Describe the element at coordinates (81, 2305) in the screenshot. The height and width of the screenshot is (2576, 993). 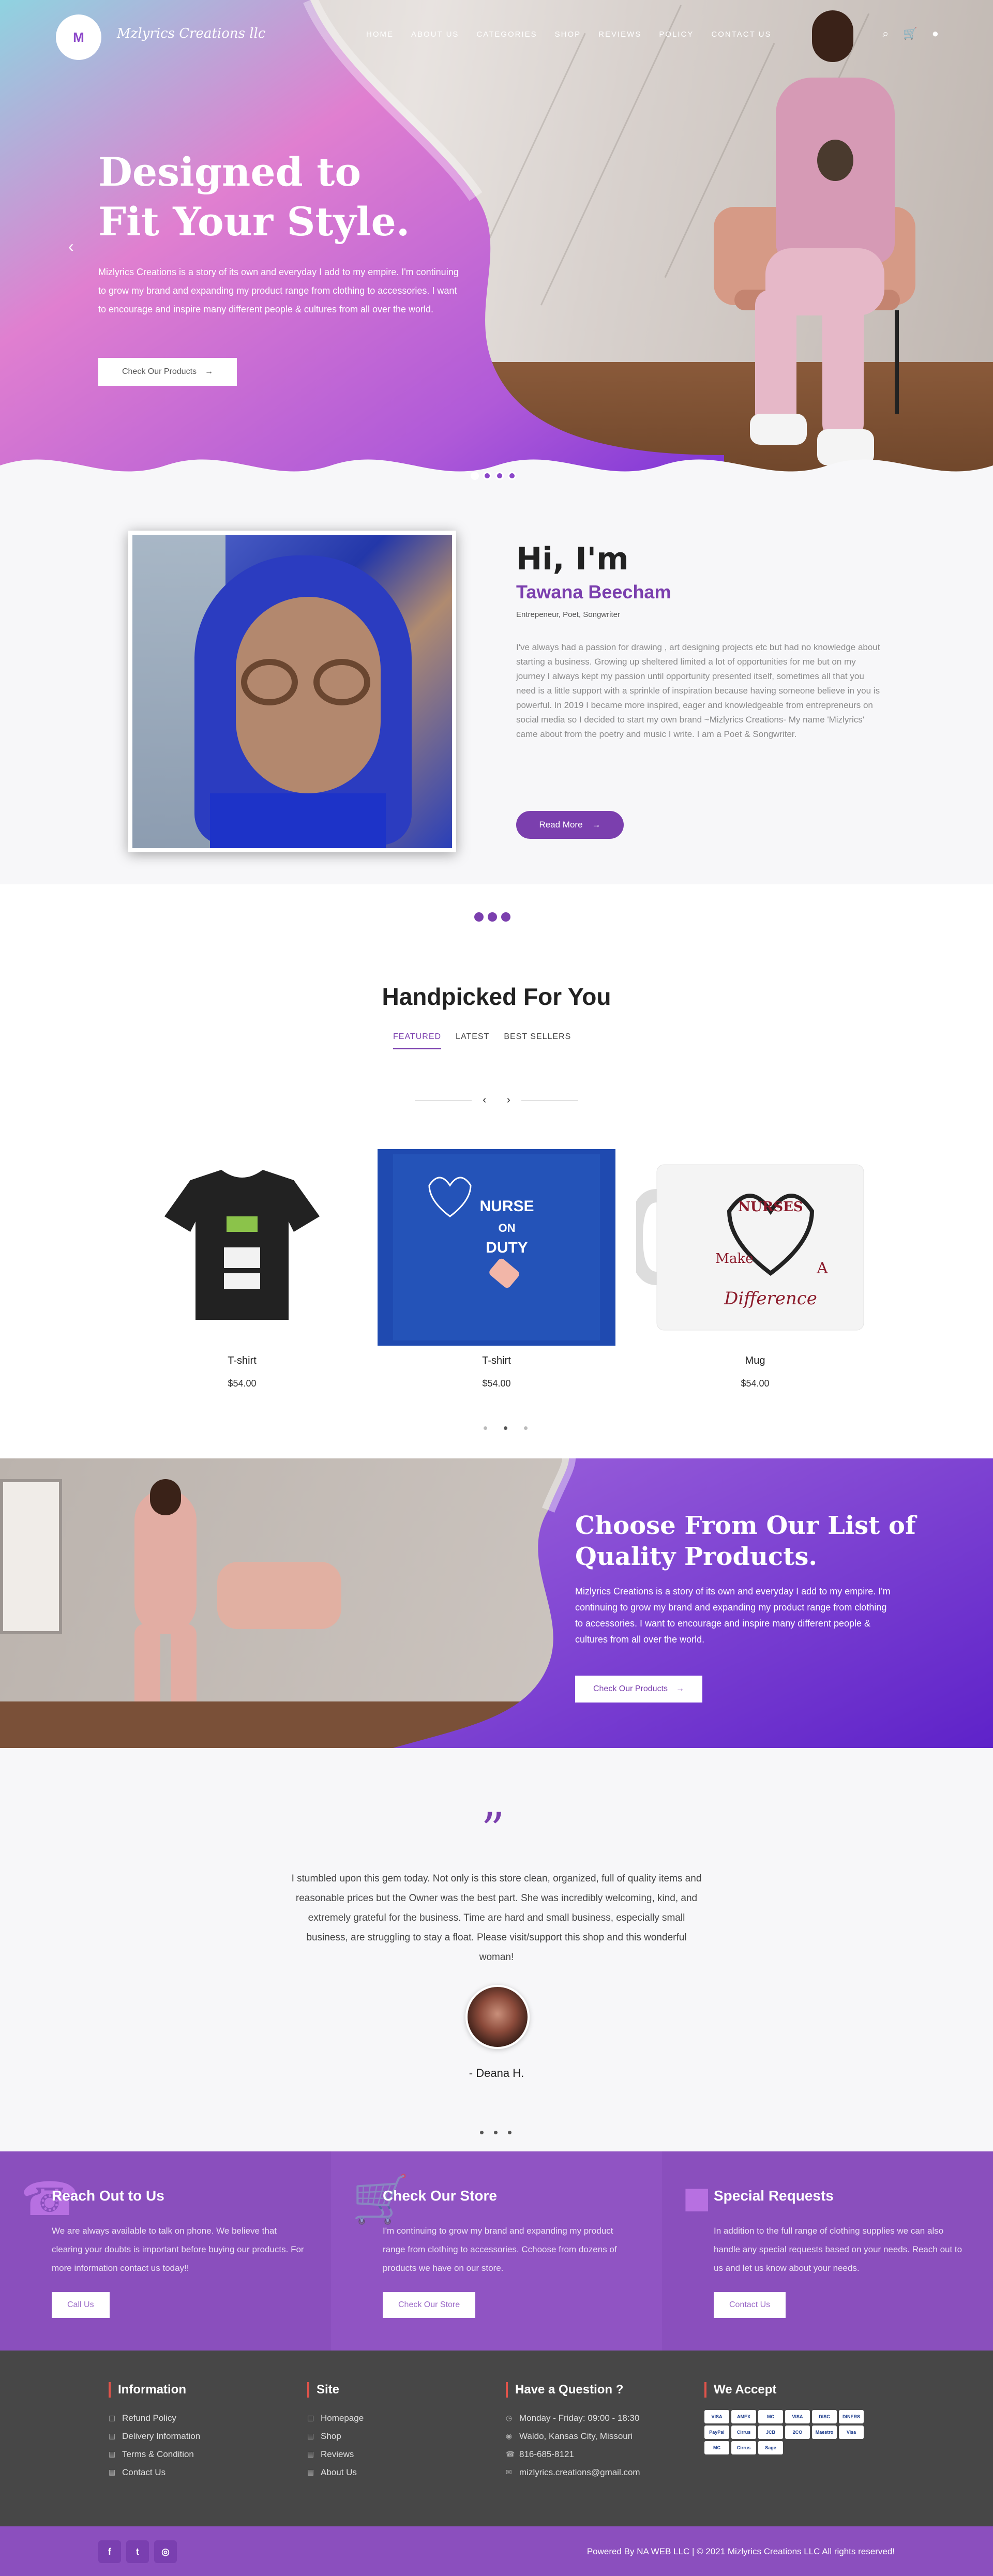
I see `call-us-button: Call Us` at that location.